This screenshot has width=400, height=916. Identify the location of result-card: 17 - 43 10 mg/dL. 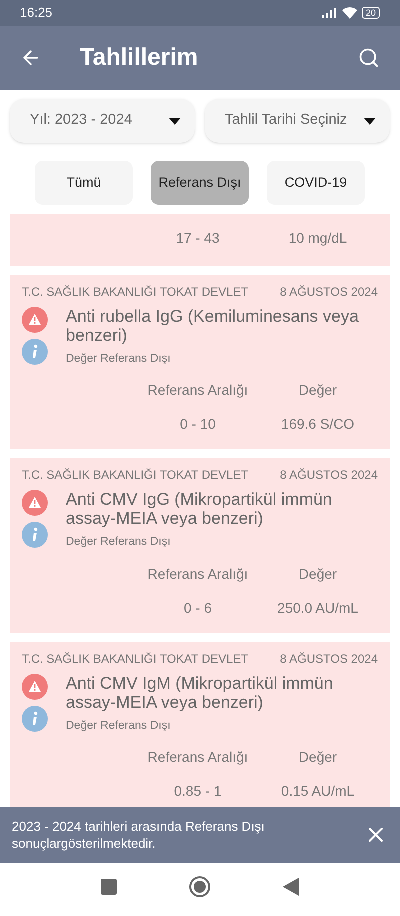
(200, 240).